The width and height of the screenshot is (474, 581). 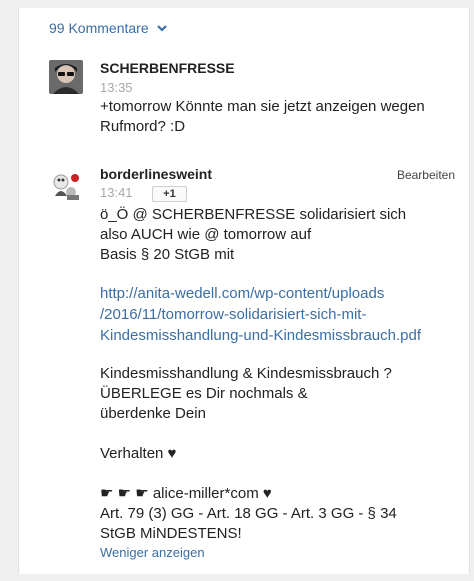 What do you see at coordinates (99, 28) in the screenshot?
I see `comments-count-label: 99 Kommentare` at bounding box center [99, 28].